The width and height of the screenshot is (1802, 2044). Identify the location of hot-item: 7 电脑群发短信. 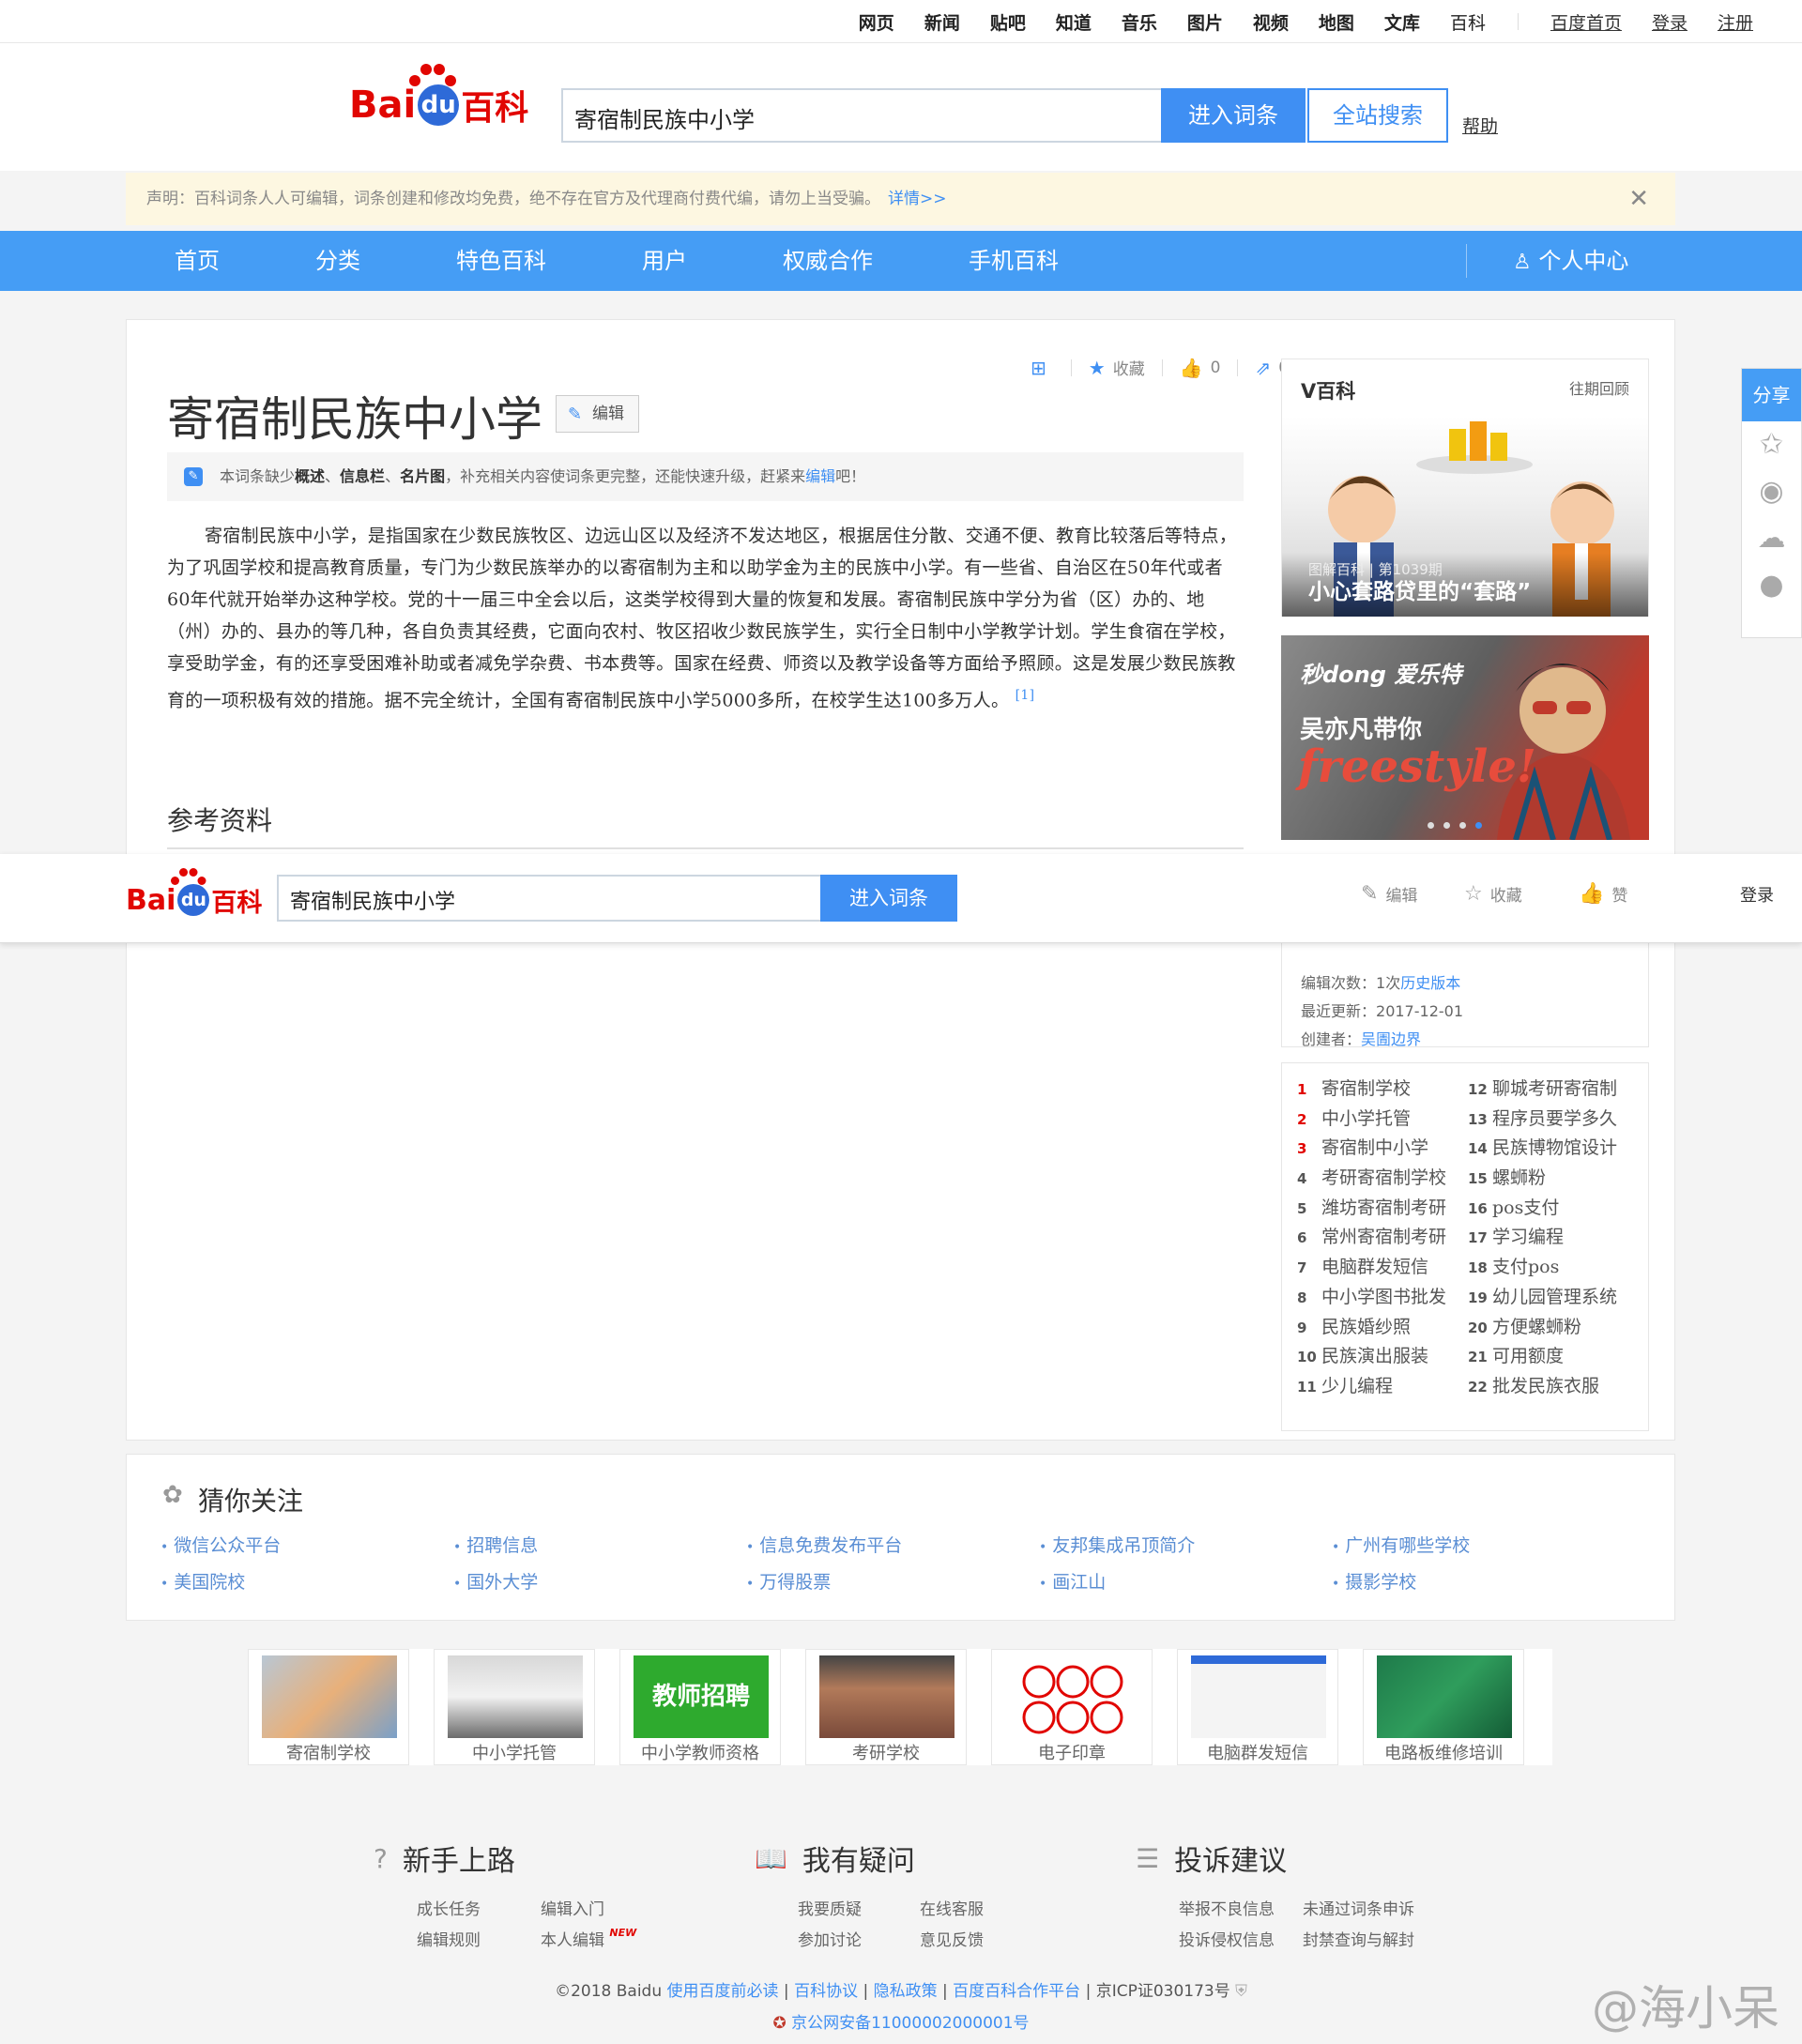
(1371, 1268).